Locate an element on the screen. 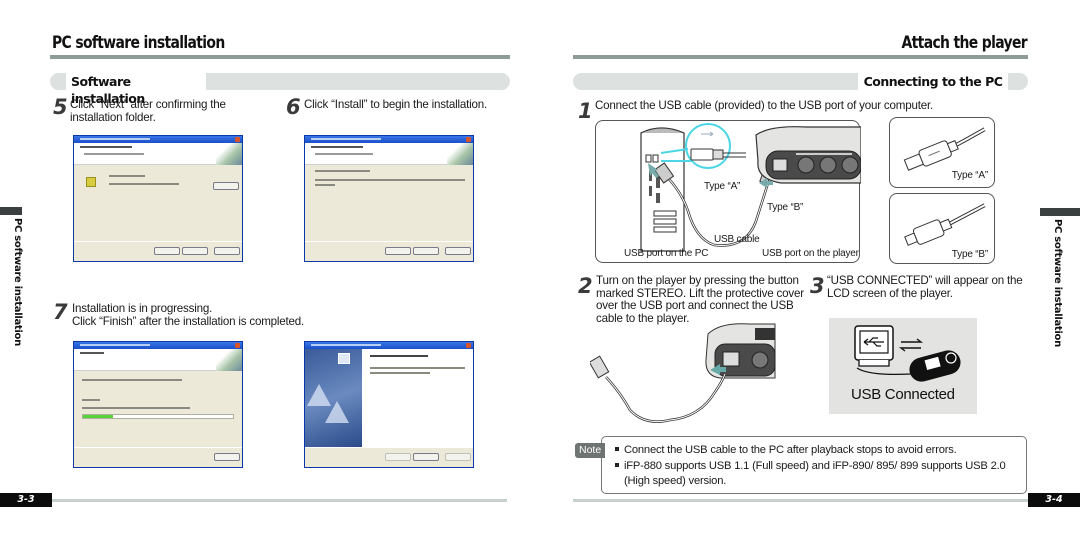 The image size is (1080, 539). side-tab-label-right: PC software installation is located at coordinates (1057, 283).